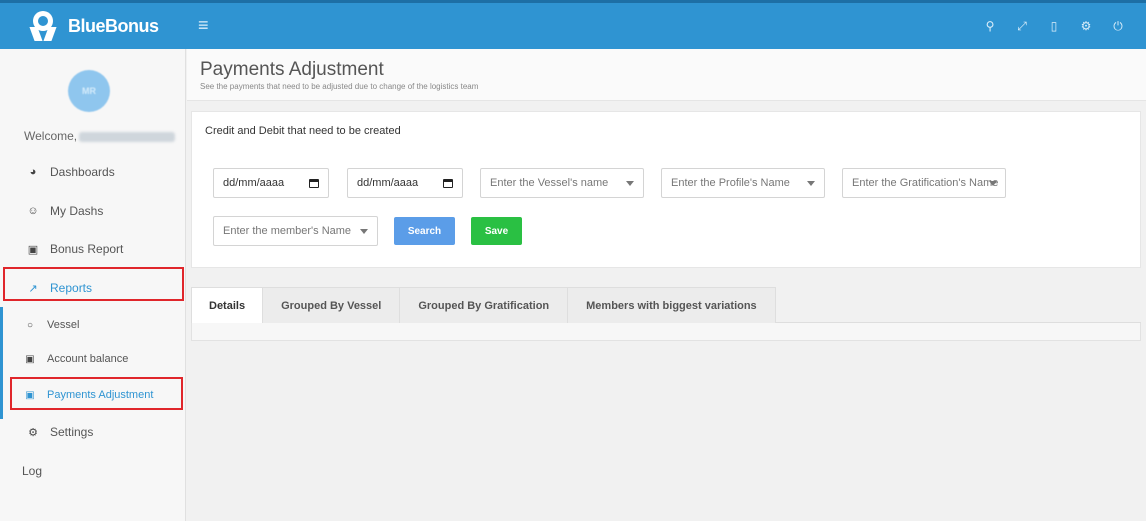  I want to click on topbar-actions: ⚲ ⤢ ▯ ⚙ ⏻, so click(1054, 26).